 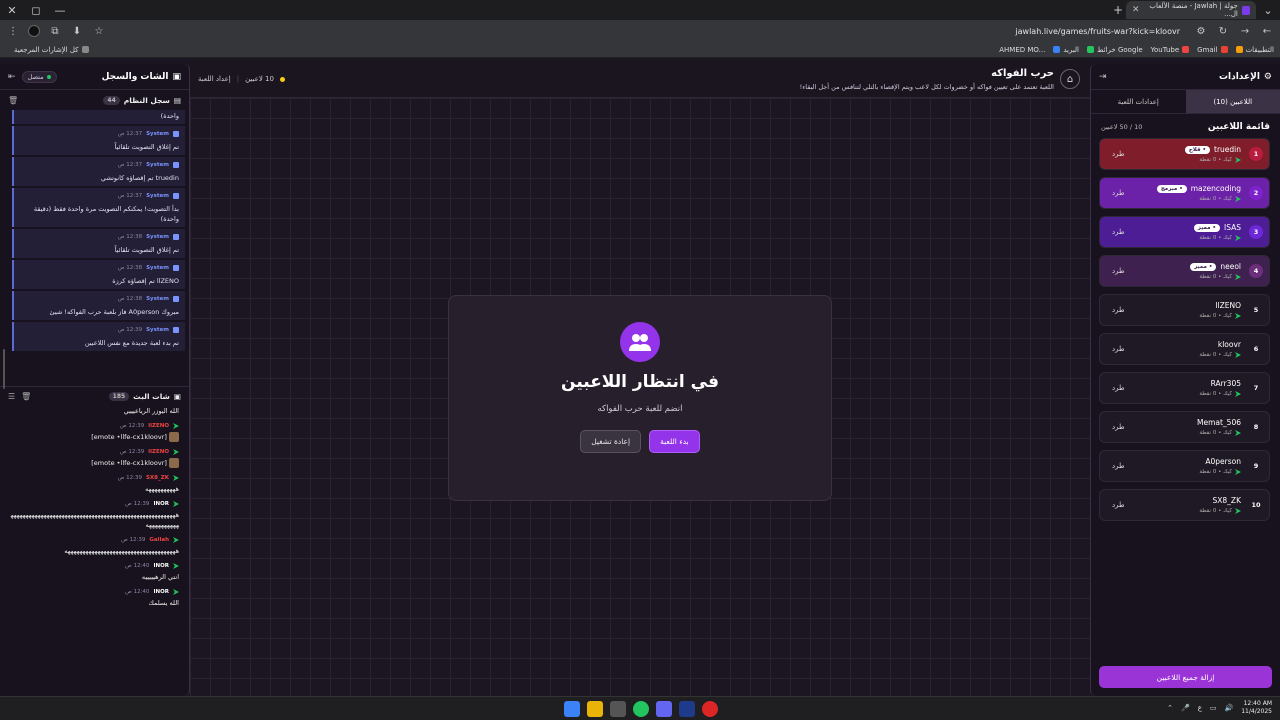 What do you see at coordinates (1223, 461) in the screenshot?
I see `player-name: A0person` at bounding box center [1223, 461].